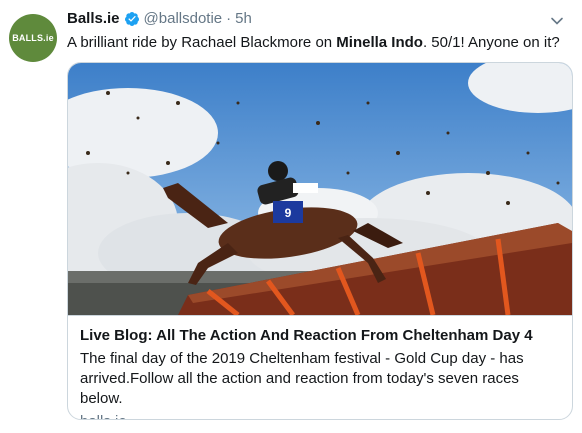 The height and width of the screenshot is (433, 582). I want to click on avatar: BALLS.ie, so click(33, 38).